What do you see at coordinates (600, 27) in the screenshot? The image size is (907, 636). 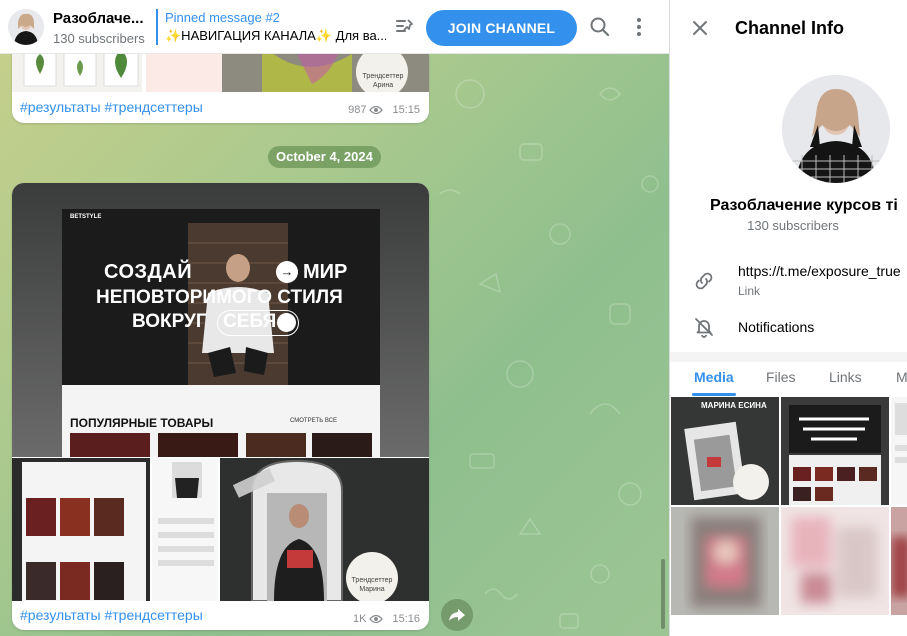 I see `search-icon` at bounding box center [600, 27].